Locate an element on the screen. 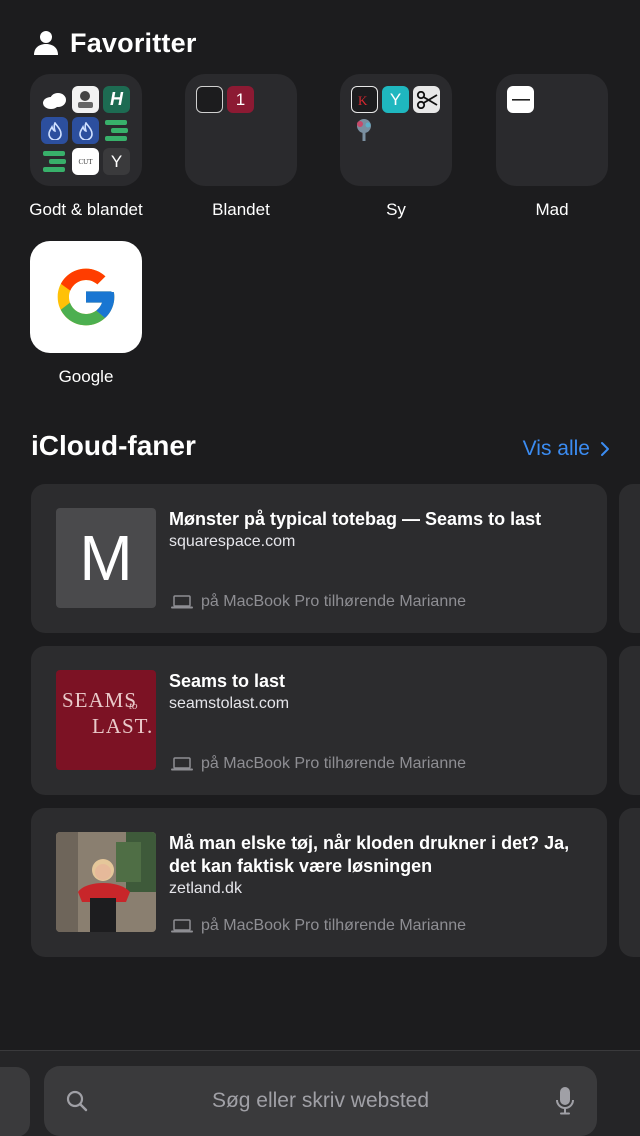  search-placeholder: Søg eller skriv websted is located at coordinates (320, 1100).